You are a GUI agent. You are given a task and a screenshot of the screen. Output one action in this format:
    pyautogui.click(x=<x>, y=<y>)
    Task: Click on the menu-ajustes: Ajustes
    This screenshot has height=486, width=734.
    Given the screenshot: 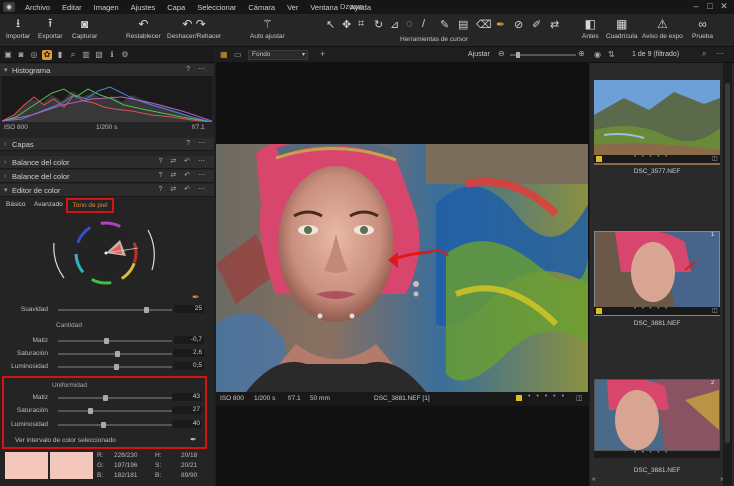 What is the action you would take?
    pyautogui.click(x=143, y=7)
    